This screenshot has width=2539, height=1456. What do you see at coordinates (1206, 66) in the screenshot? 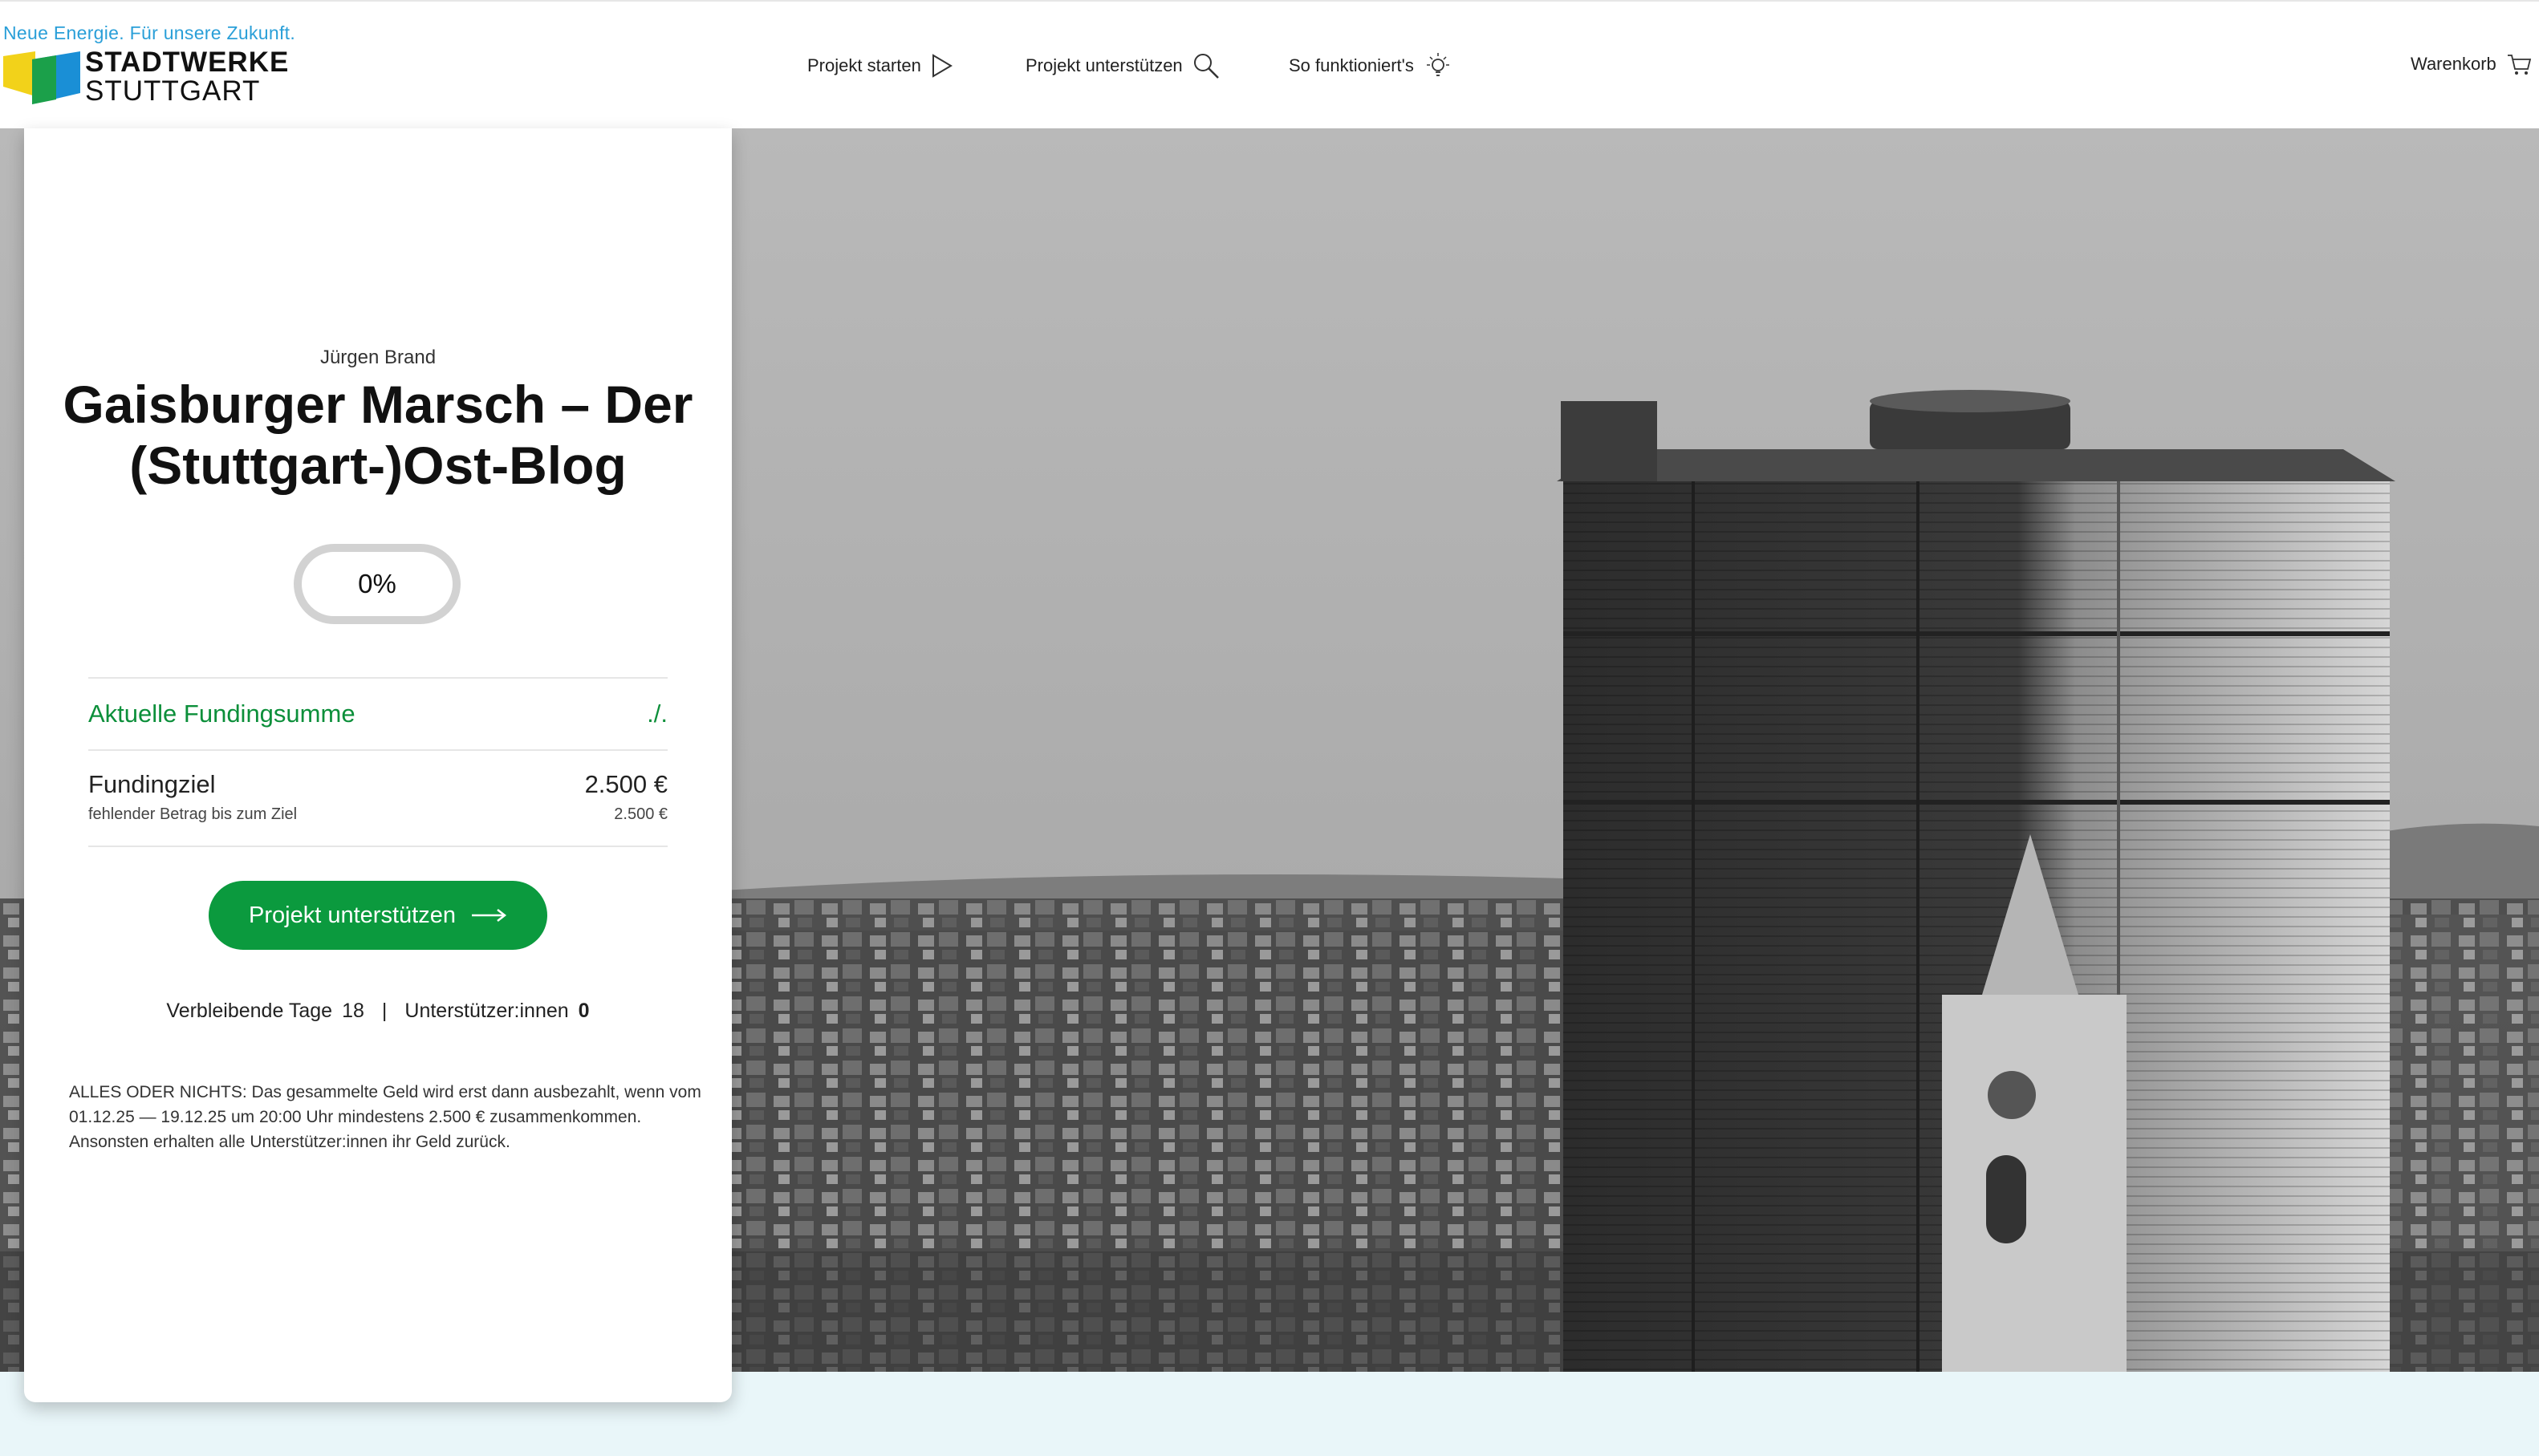
I see `search-icon` at bounding box center [1206, 66].